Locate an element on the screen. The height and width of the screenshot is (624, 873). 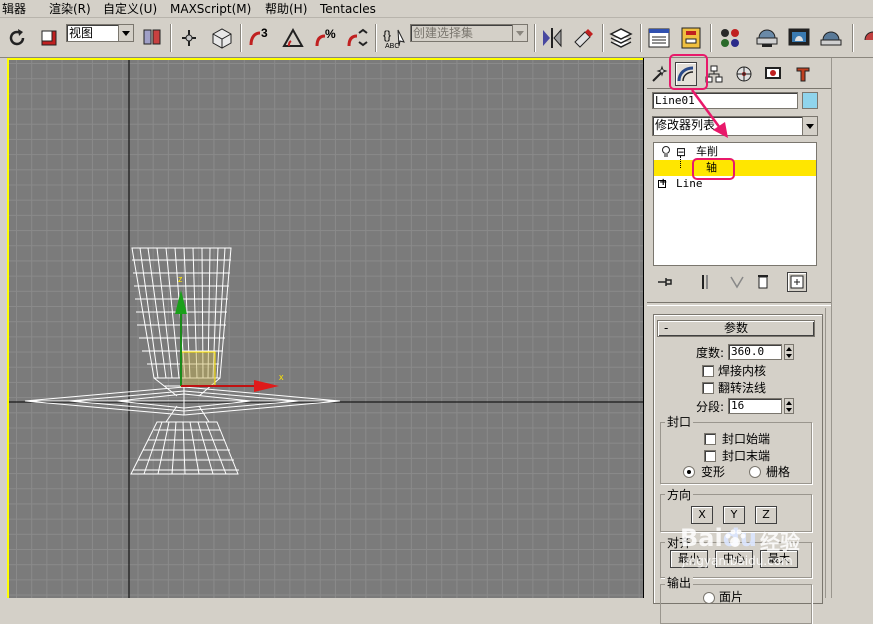
modifier-list-label: 修改器列表 is located at coordinates (685, 125).